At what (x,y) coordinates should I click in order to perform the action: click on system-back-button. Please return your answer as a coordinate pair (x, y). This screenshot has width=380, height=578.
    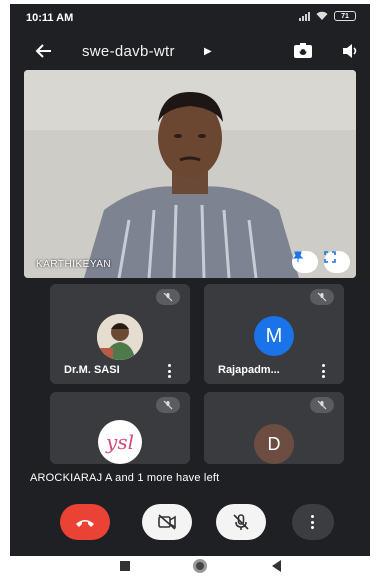
    Looking at the image, I should click on (276, 566).